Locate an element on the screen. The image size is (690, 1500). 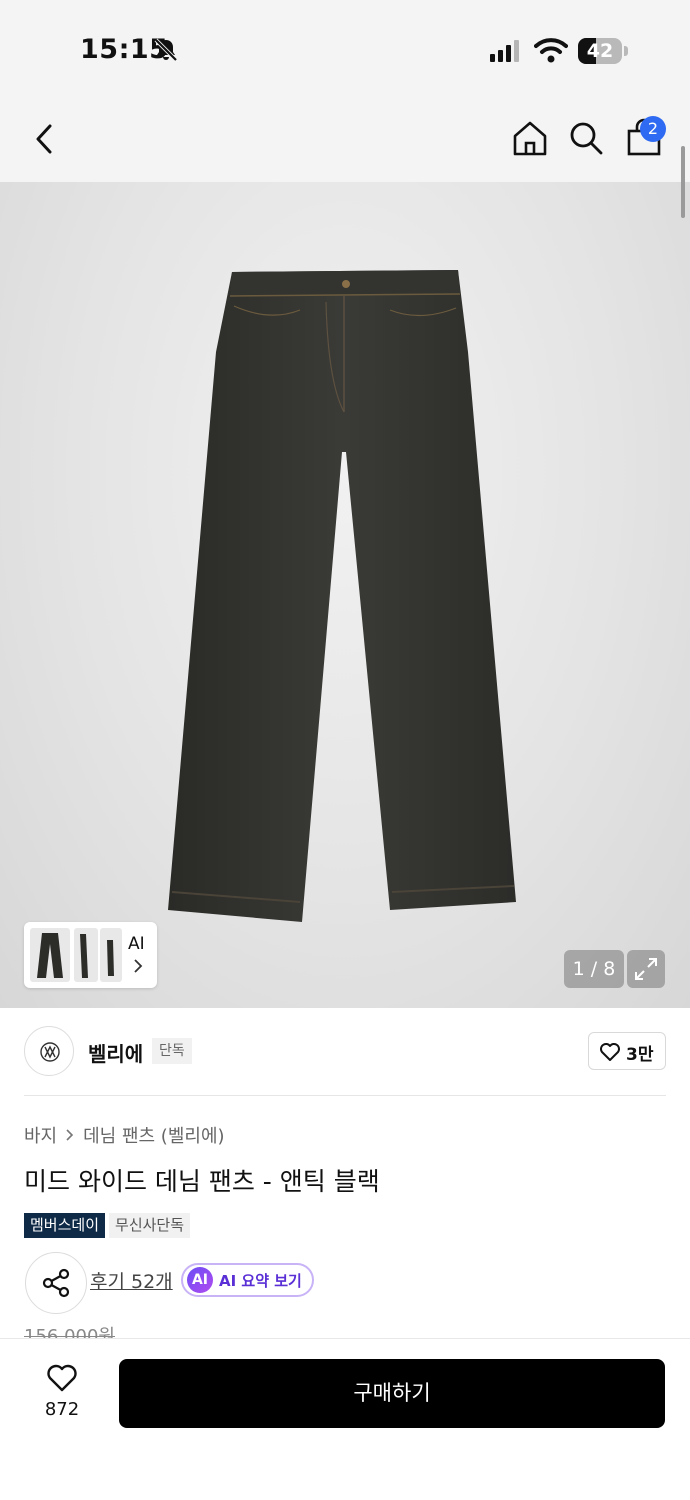
breadcrumb-item-subcategory: 데님 팬츠 (벨리에) is located at coordinates (153, 1135).